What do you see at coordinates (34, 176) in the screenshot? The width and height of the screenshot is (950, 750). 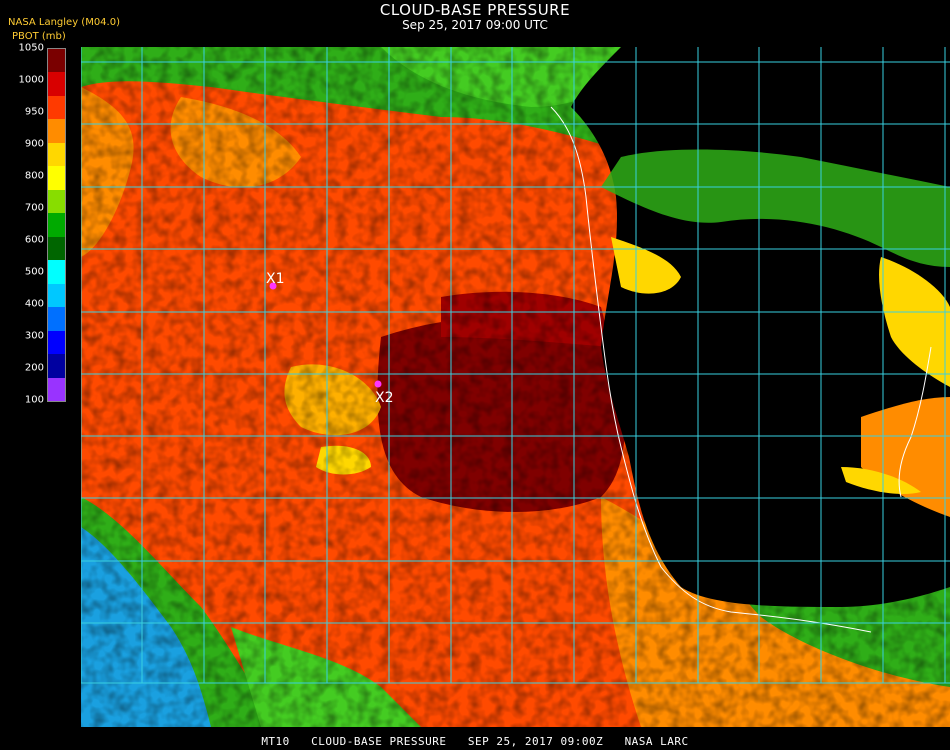 I see `colorbar-tick-label: 800` at bounding box center [34, 176].